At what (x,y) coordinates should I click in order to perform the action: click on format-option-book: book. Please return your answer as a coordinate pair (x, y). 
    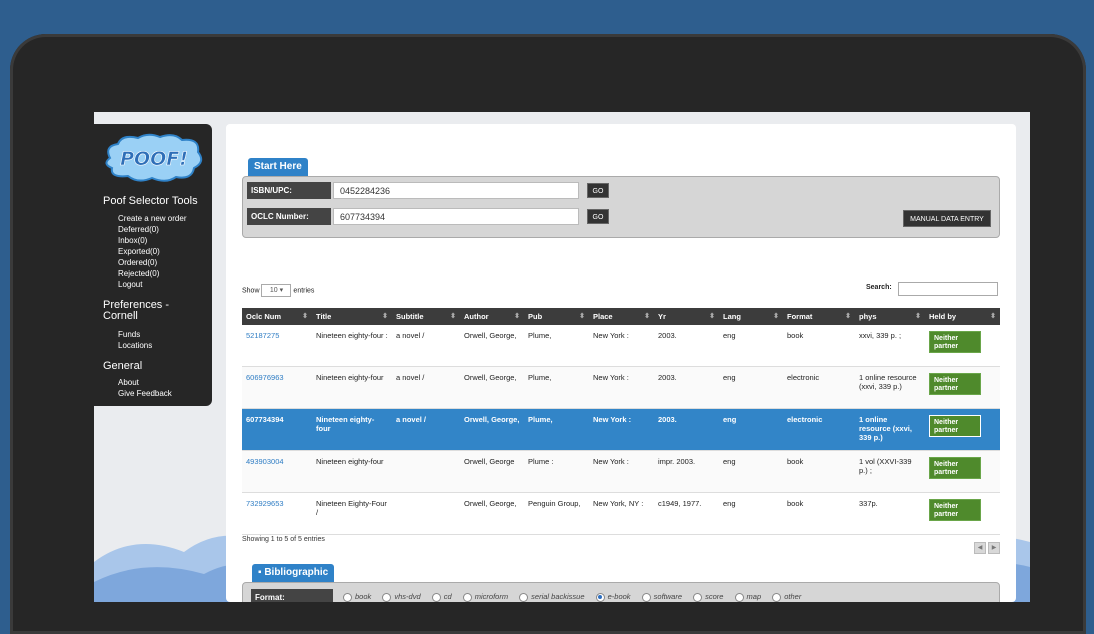
    Looking at the image, I should click on (357, 597).